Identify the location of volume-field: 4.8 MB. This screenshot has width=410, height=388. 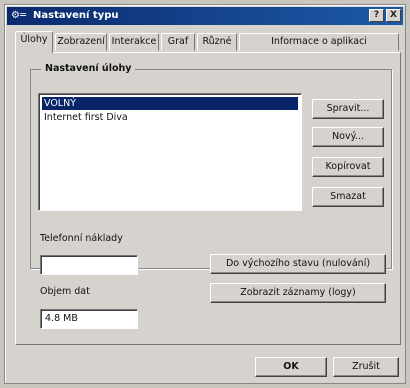
(89, 319).